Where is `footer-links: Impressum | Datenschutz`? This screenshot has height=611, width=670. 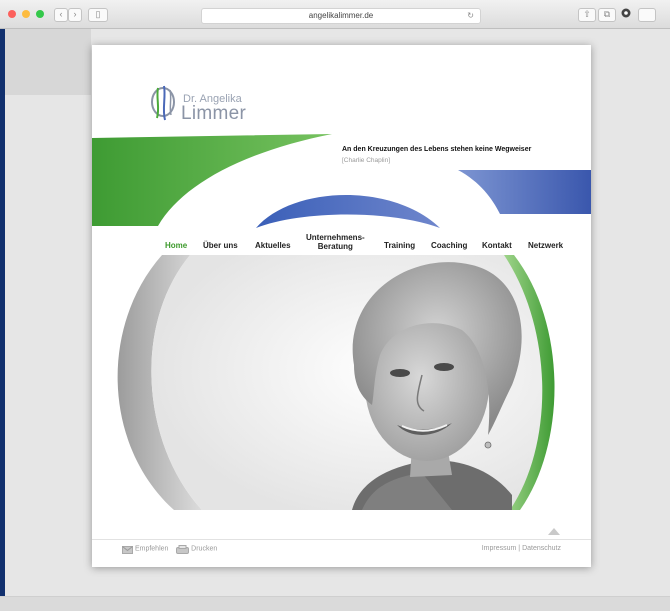 footer-links: Impressum | Datenschutz is located at coordinates (521, 548).